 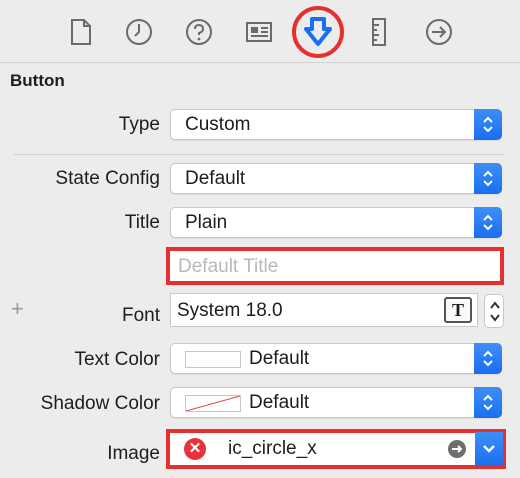 What do you see at coordinates (140, 315) in the screenshot?
I see `font-label: Font` at bounding box center [140, 315].